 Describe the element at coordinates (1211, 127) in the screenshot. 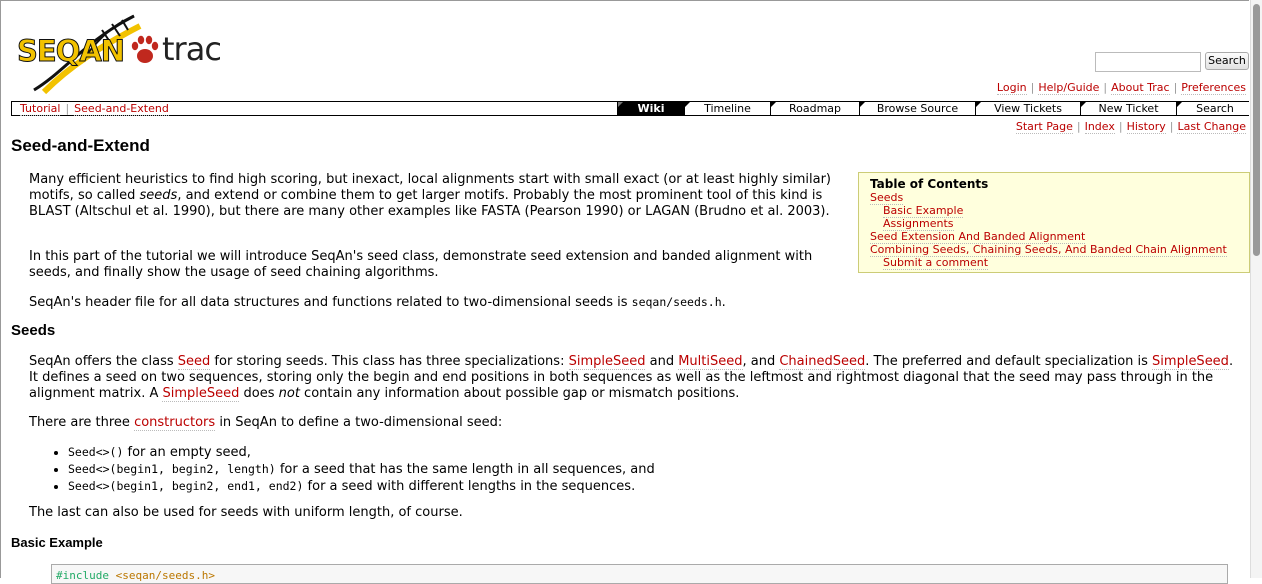

I see `last-change-link: Last Change` at that location.